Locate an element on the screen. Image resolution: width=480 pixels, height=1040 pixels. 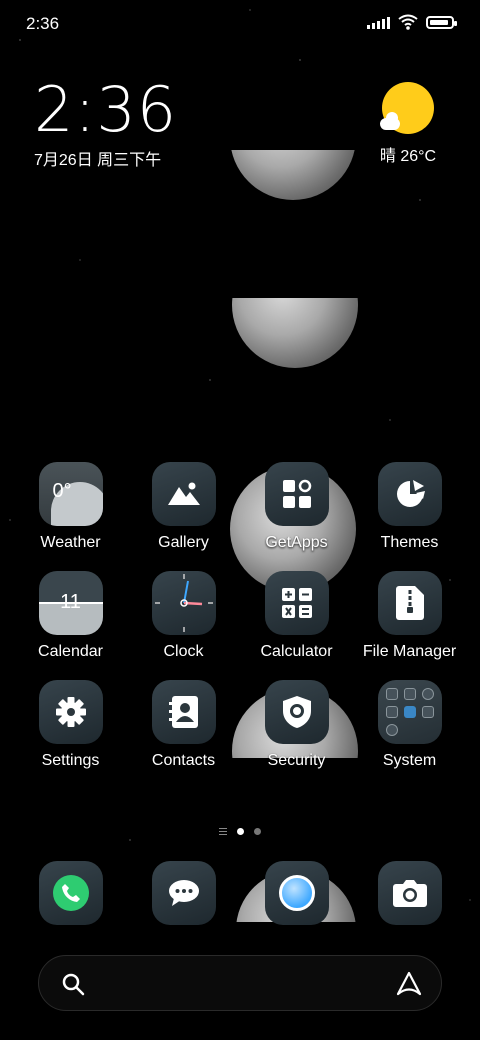
calendar-day: 11 is located at coordinates (70, 602).